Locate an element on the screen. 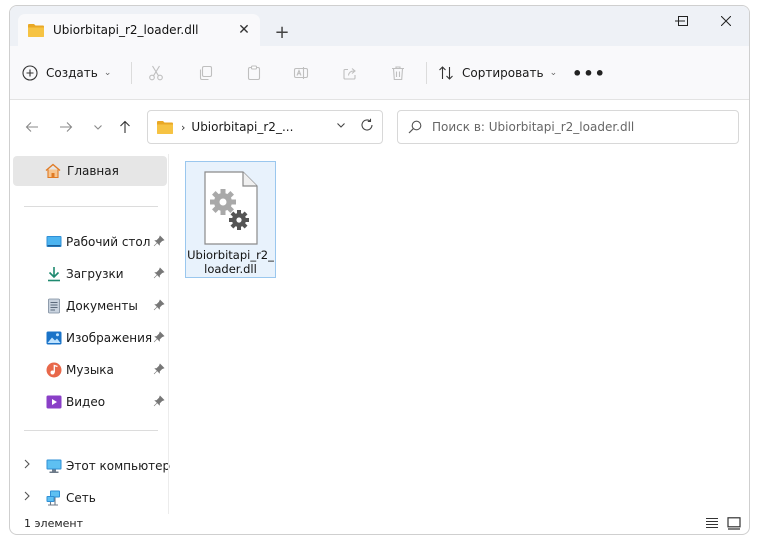 This screenshot has height=542, width=757. details-view-button is located at coordinates (712, 523).